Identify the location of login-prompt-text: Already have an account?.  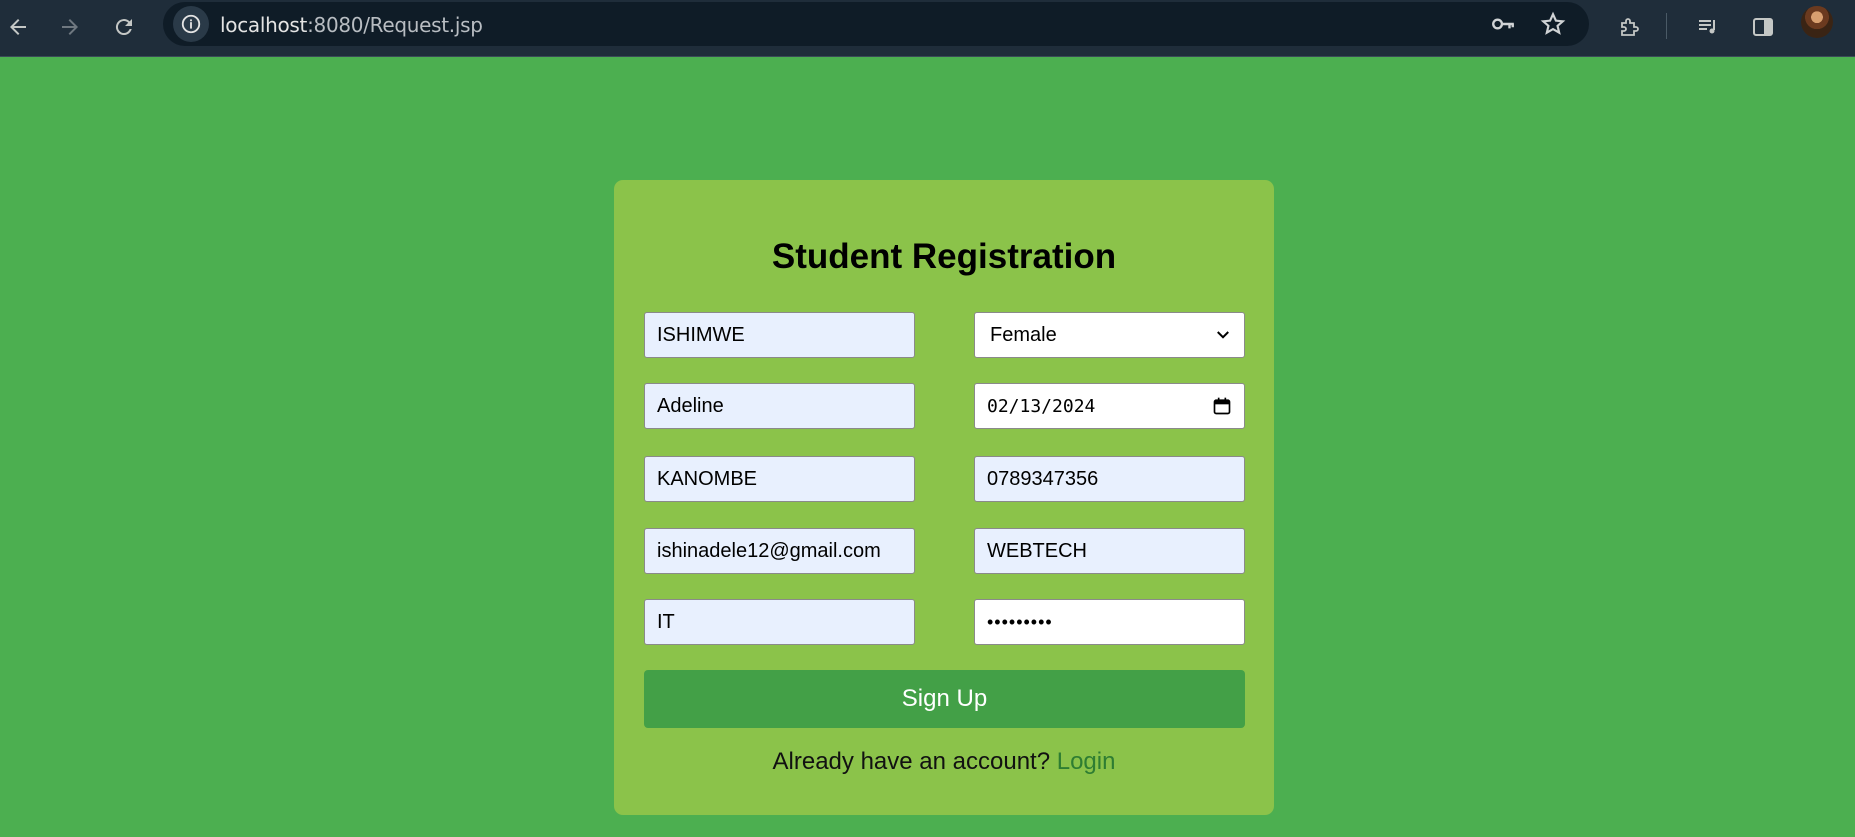
(911, 761).